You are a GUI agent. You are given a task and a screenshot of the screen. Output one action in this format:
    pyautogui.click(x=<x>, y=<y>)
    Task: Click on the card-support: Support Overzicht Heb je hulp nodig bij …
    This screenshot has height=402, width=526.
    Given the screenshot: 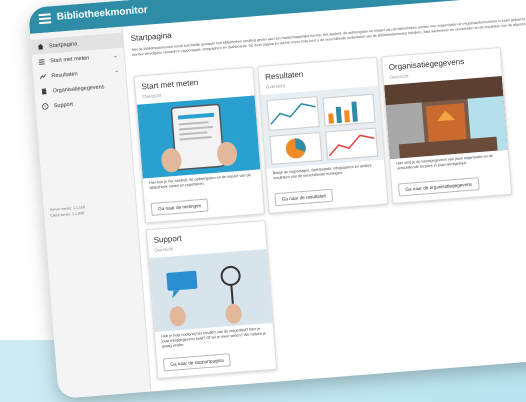 What is the action you would take?
    pyautogui.click(x=211, y=299)
    